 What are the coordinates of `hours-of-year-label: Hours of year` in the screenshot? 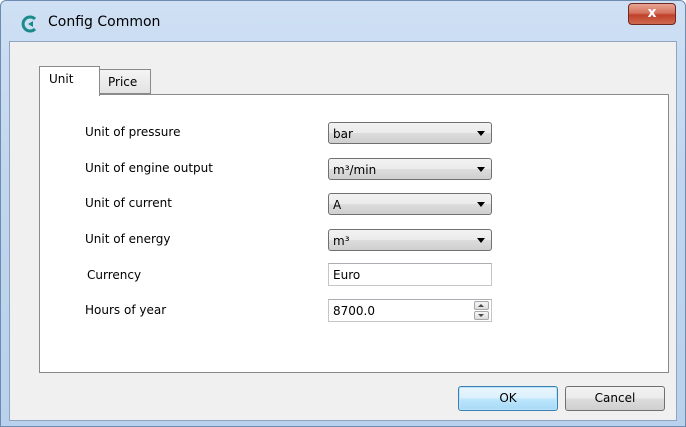 It's located at (126, 310).